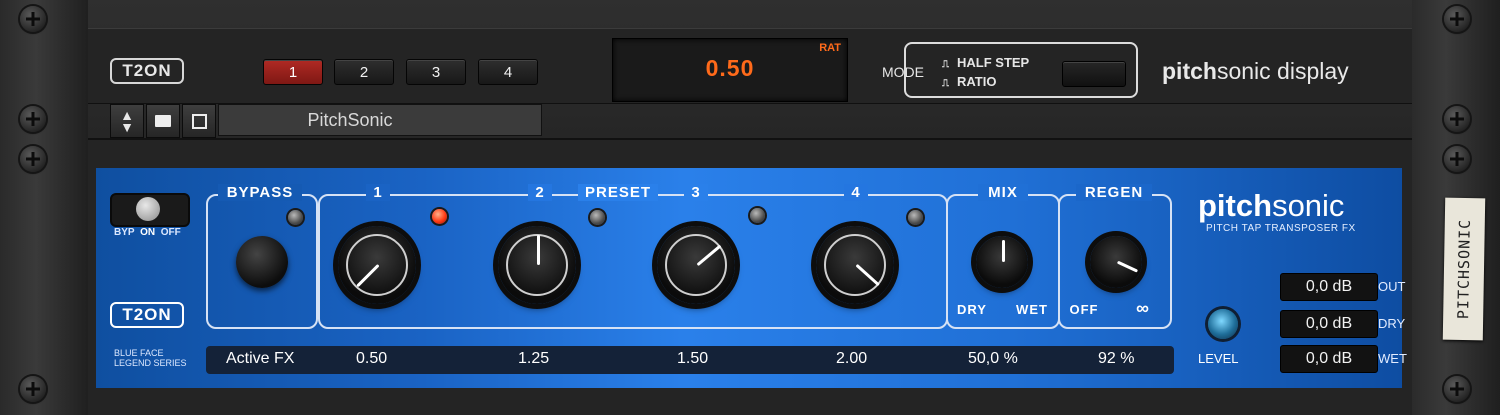 This screenshot has height=415, width=1500. What do you see at coordinates (439, 216) in the screenshot?
I see `tap-1-led` at bounding box center [439, 216].